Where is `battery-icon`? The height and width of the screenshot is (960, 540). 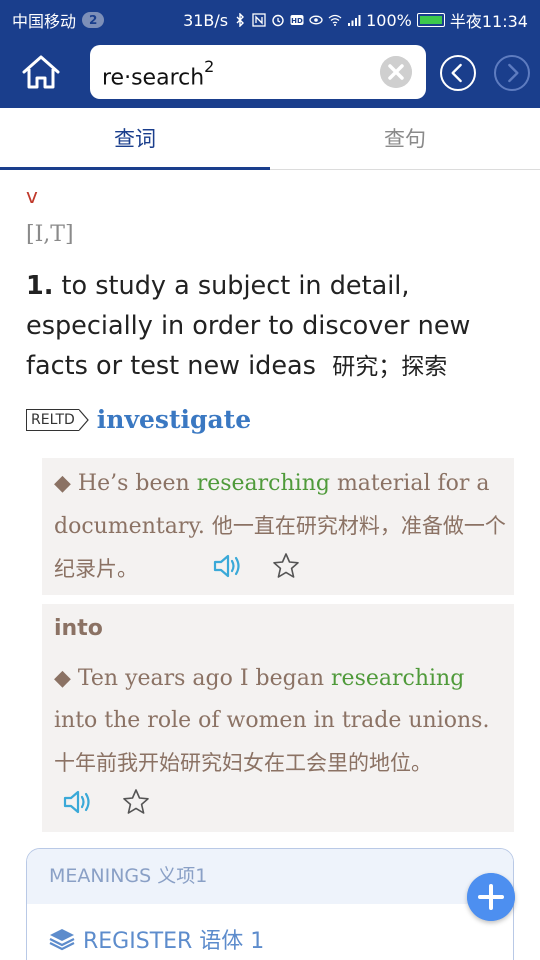
battery-icon is located at coordinates (430, 20).